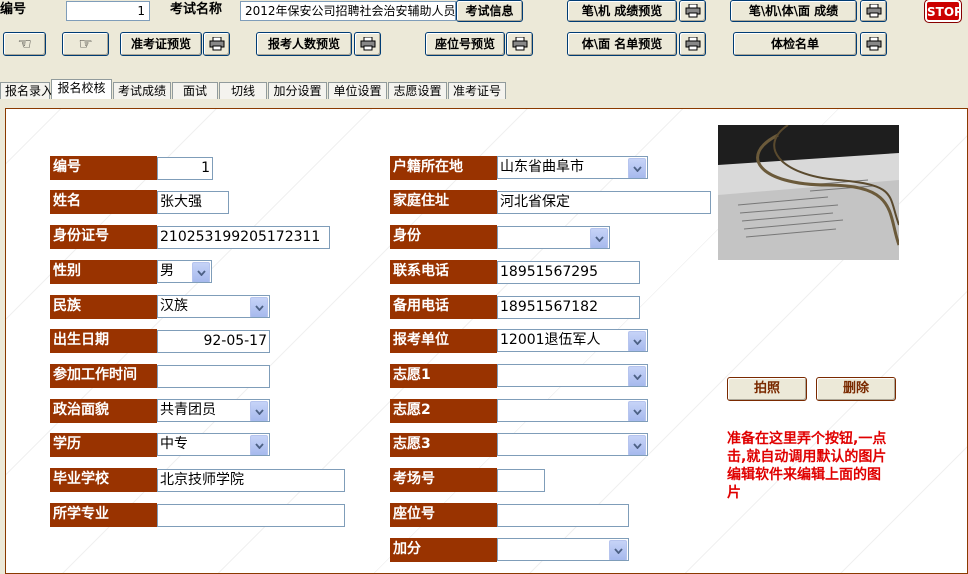 This screenshot has width=968, height=574. I want to click on id-label: 编号, so click(13, 9).